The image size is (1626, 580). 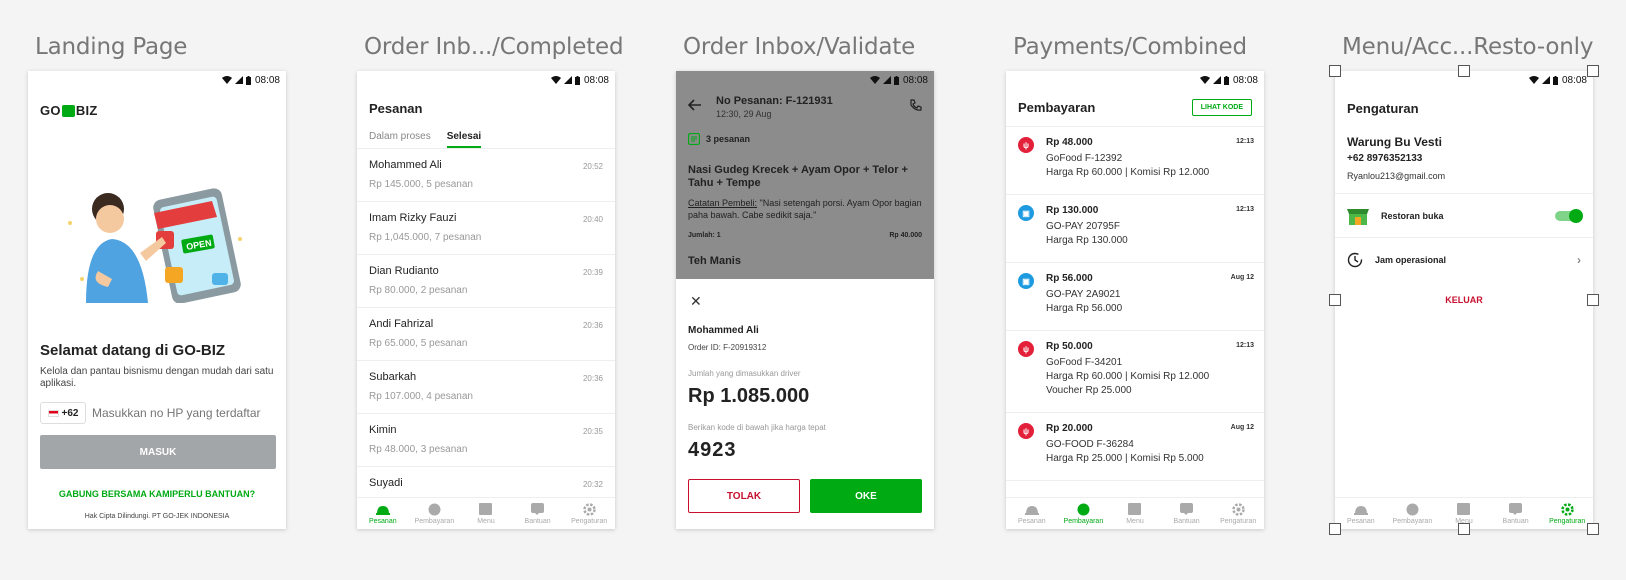 What do you see at coordinates (1569, 215) in the screenshot?
I see `restaurant-open-toggle` at bounding box center [1569, 215].